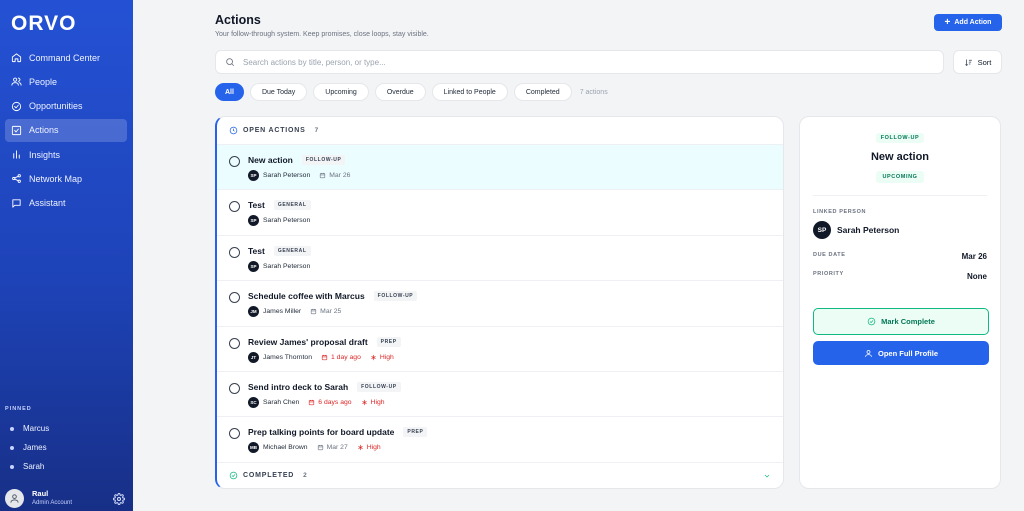  Describe the element at coordinates (56, 178) in the screenshot. I see `sidebar-item-label: Network Map` at that location.